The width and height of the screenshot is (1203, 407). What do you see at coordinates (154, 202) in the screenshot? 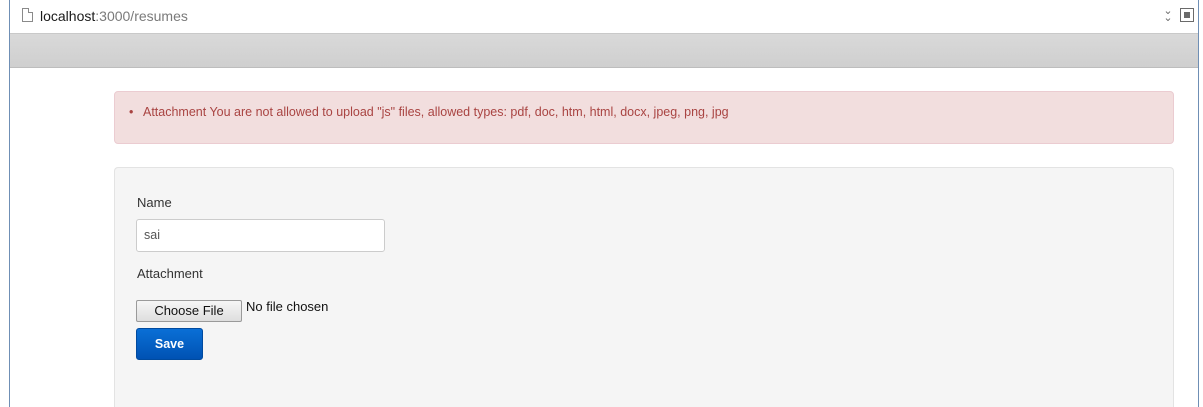
I see `name-label: Name` at bounding box center [154, 202].